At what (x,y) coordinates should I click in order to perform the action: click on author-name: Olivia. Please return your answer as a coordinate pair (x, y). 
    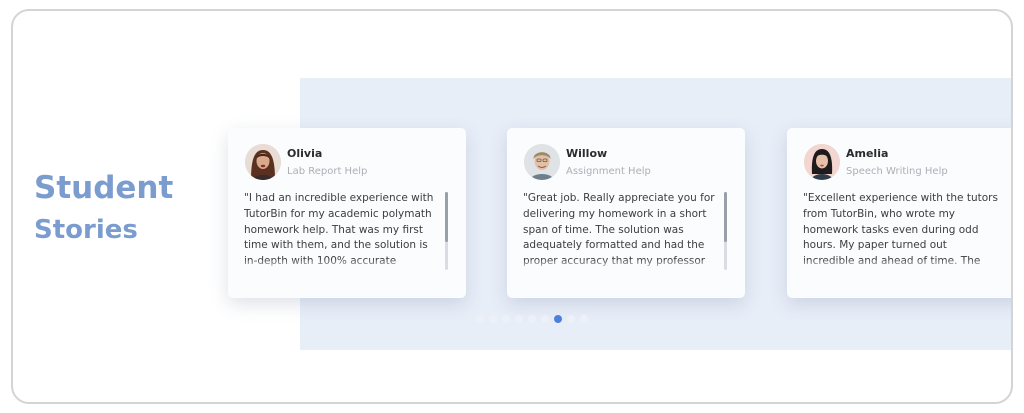
    Looking at the image, I should click on (305, 153).